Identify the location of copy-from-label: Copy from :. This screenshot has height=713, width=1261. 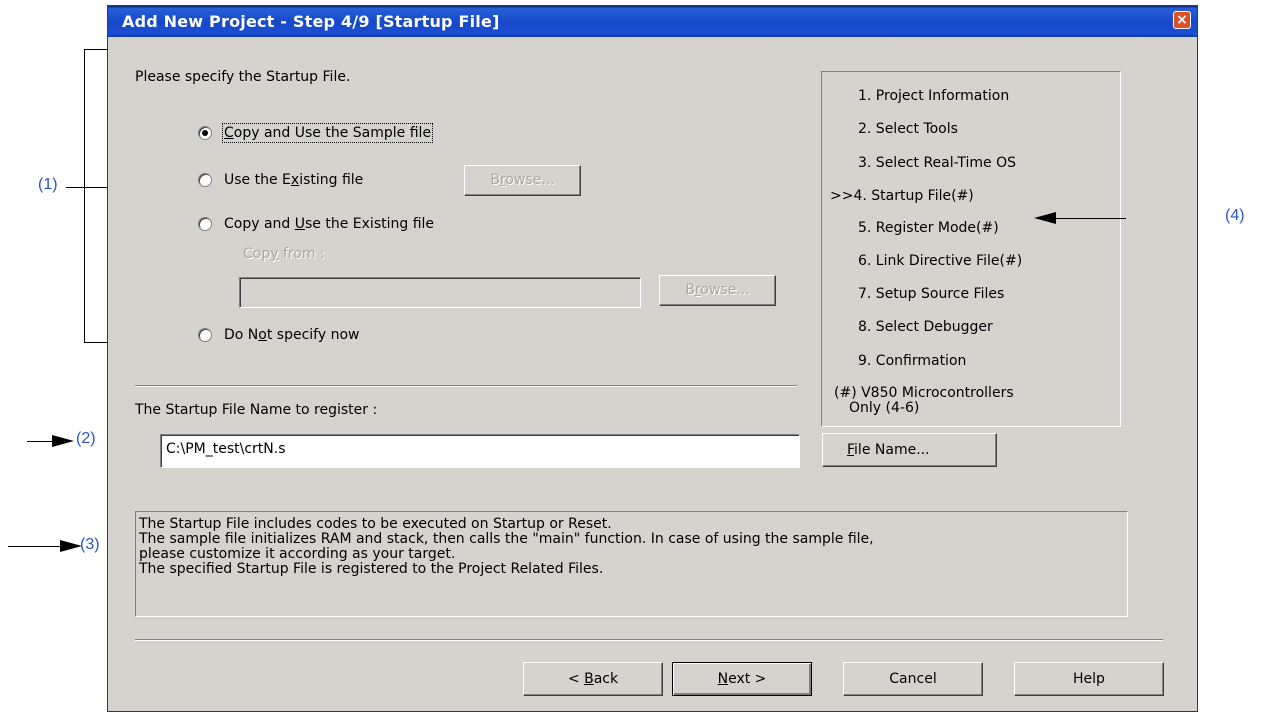
(284, 254).